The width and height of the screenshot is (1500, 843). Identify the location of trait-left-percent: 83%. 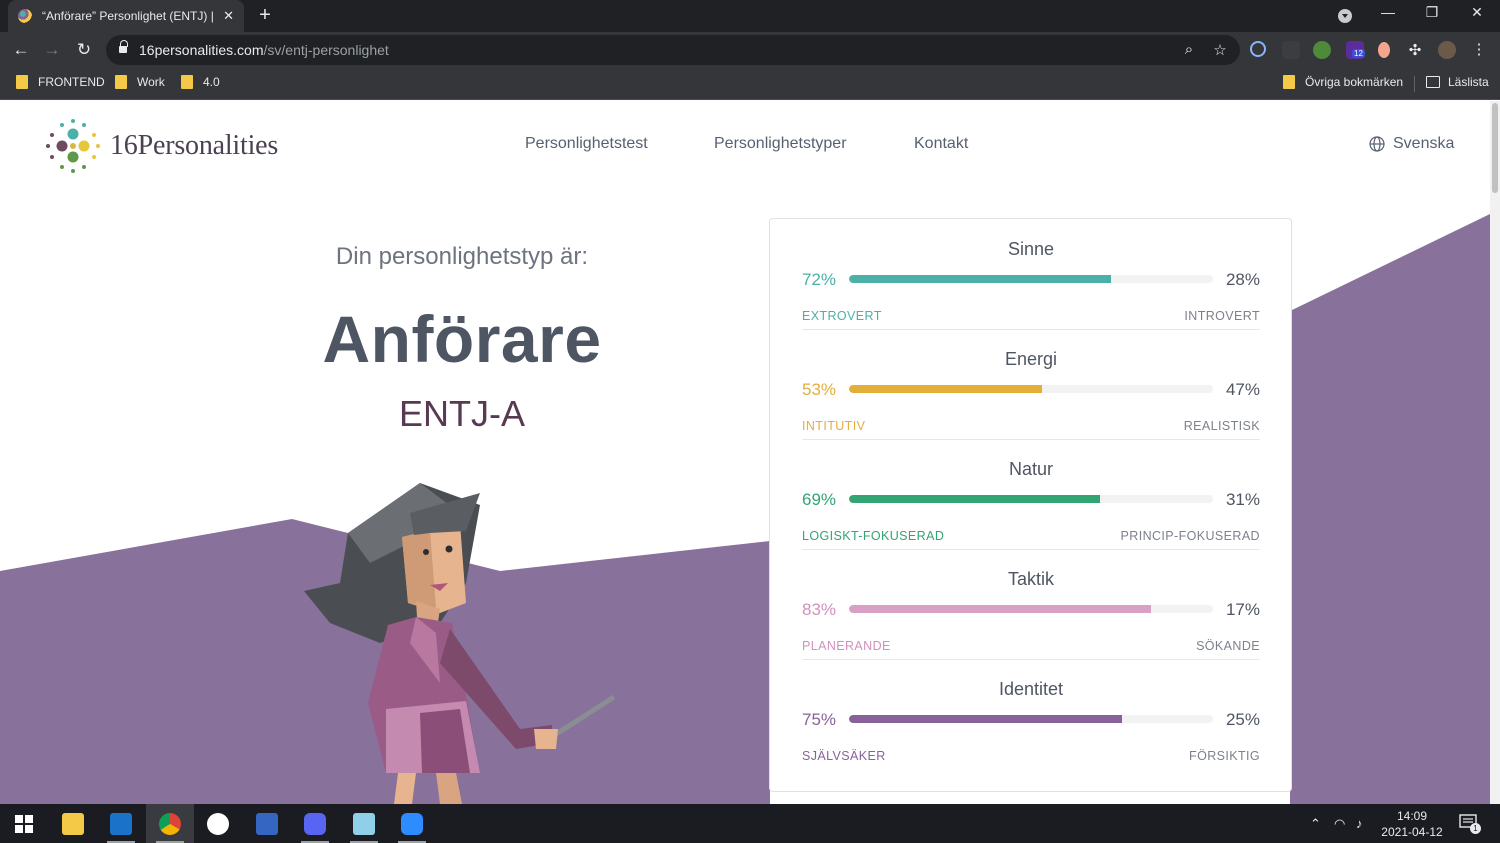
(819, 609).